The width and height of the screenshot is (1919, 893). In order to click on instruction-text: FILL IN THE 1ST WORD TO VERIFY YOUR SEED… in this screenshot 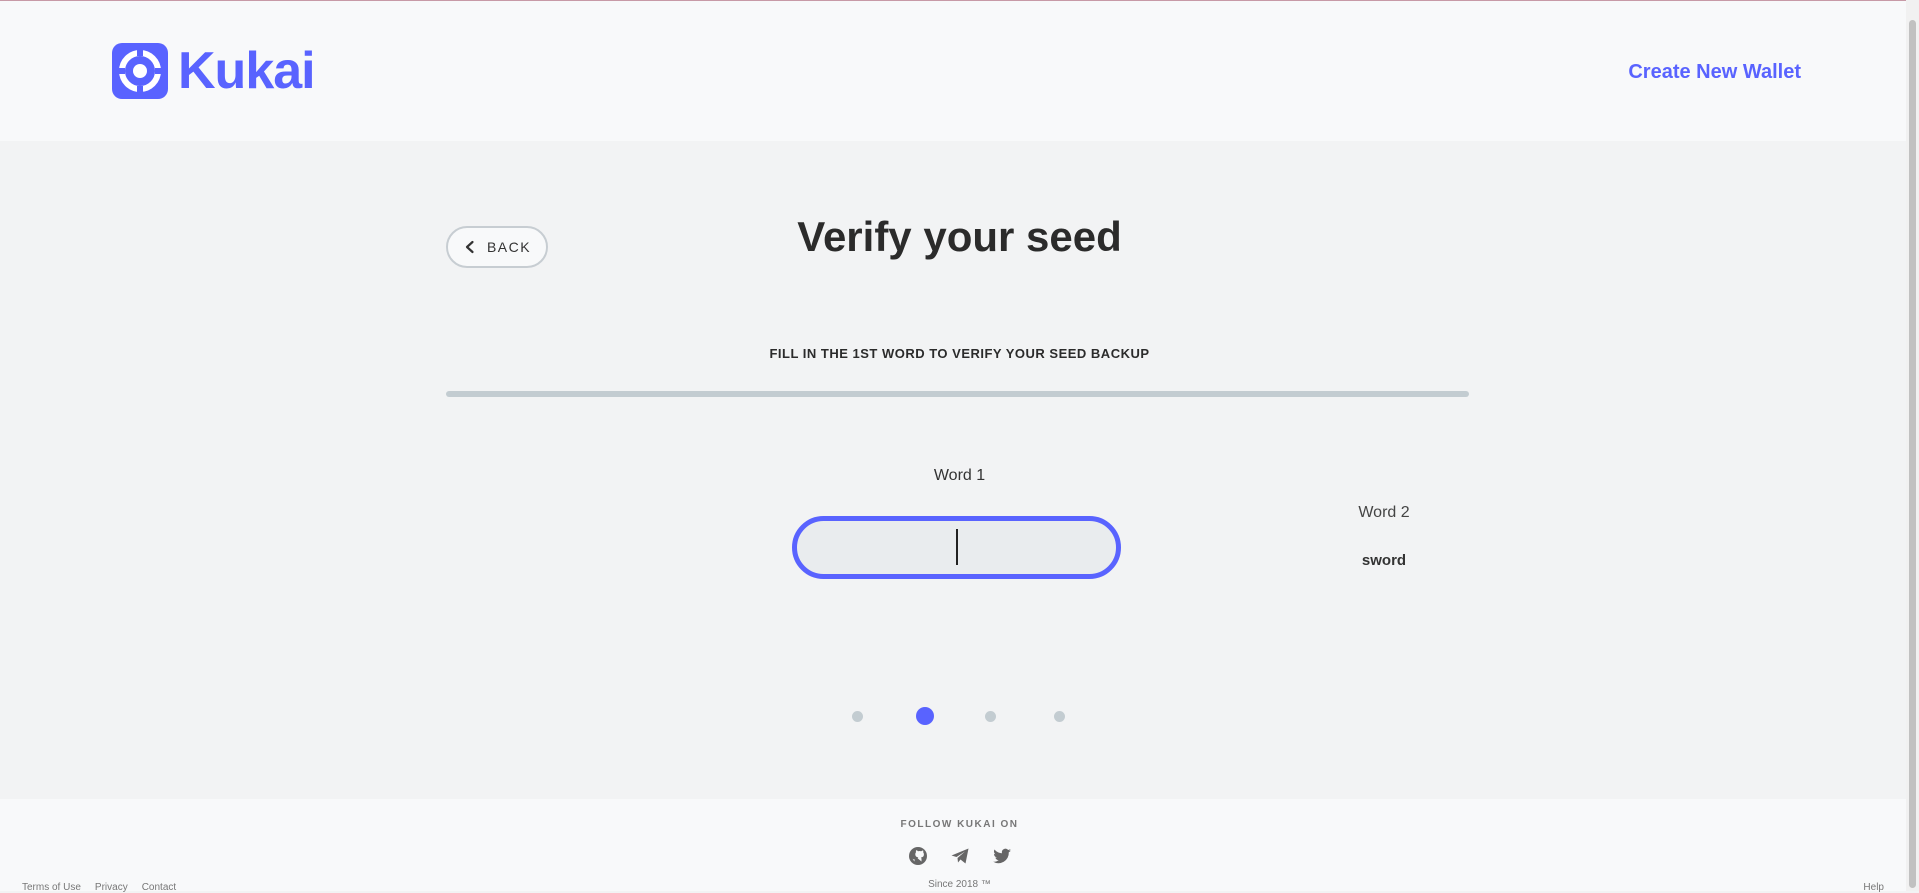, I will do `click(959, 353)`.